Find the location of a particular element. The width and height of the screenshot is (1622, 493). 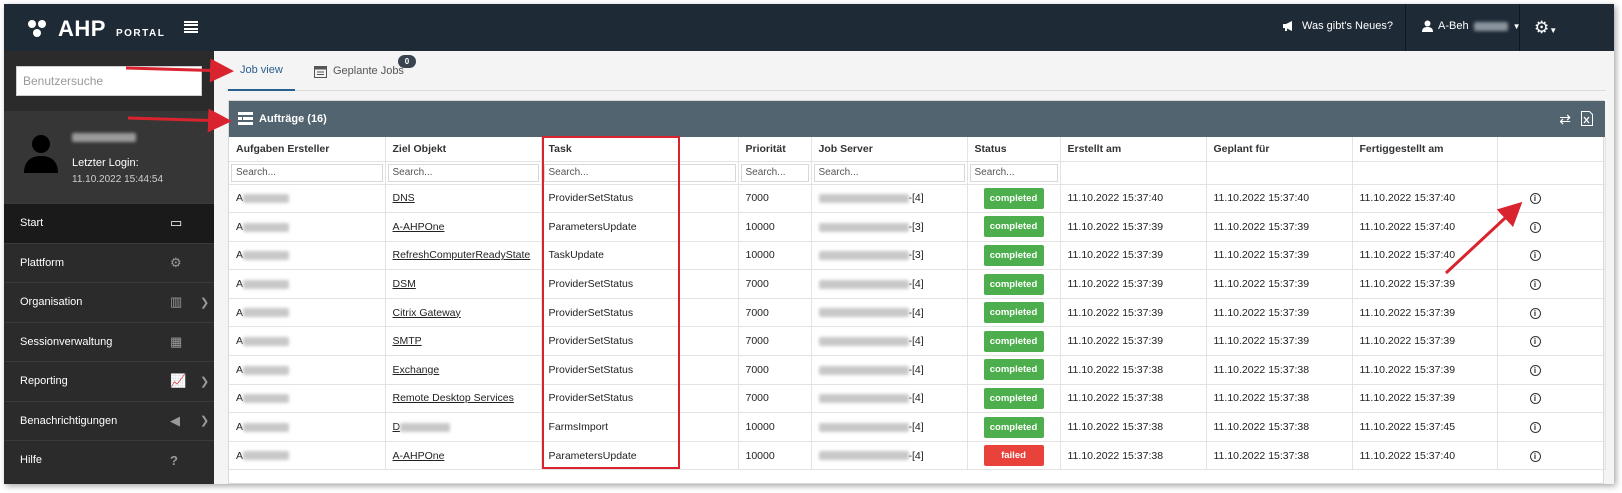

tab-job-view: Job view is located at coordinates (261, 71).